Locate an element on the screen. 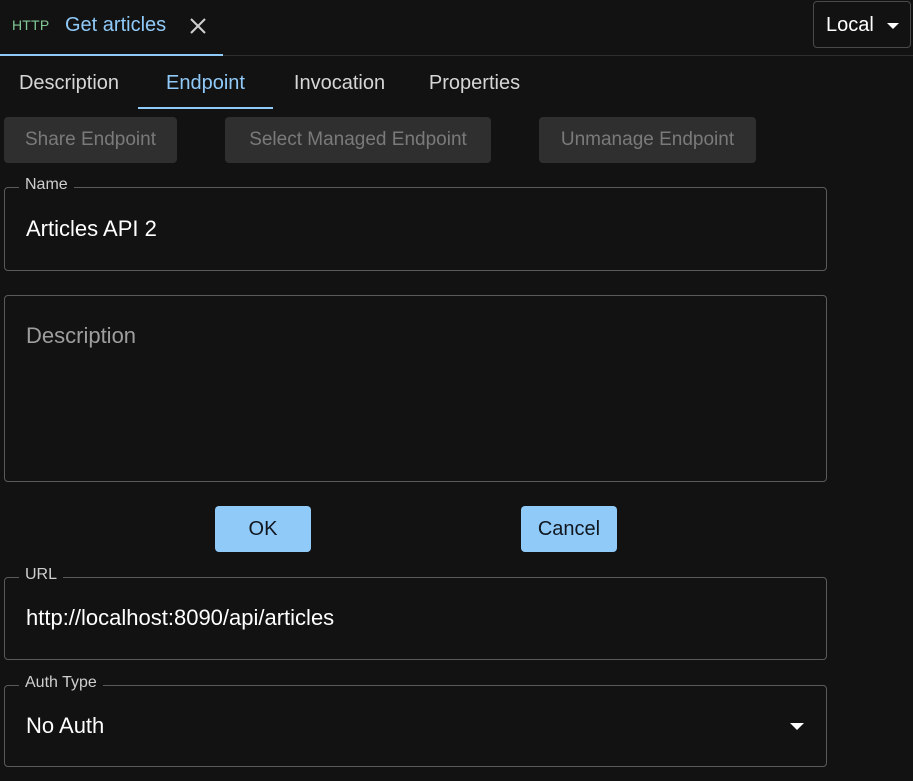 This screenshot has height=781, width=913. tab-label: Invocation is located at coordinates (339, 83).